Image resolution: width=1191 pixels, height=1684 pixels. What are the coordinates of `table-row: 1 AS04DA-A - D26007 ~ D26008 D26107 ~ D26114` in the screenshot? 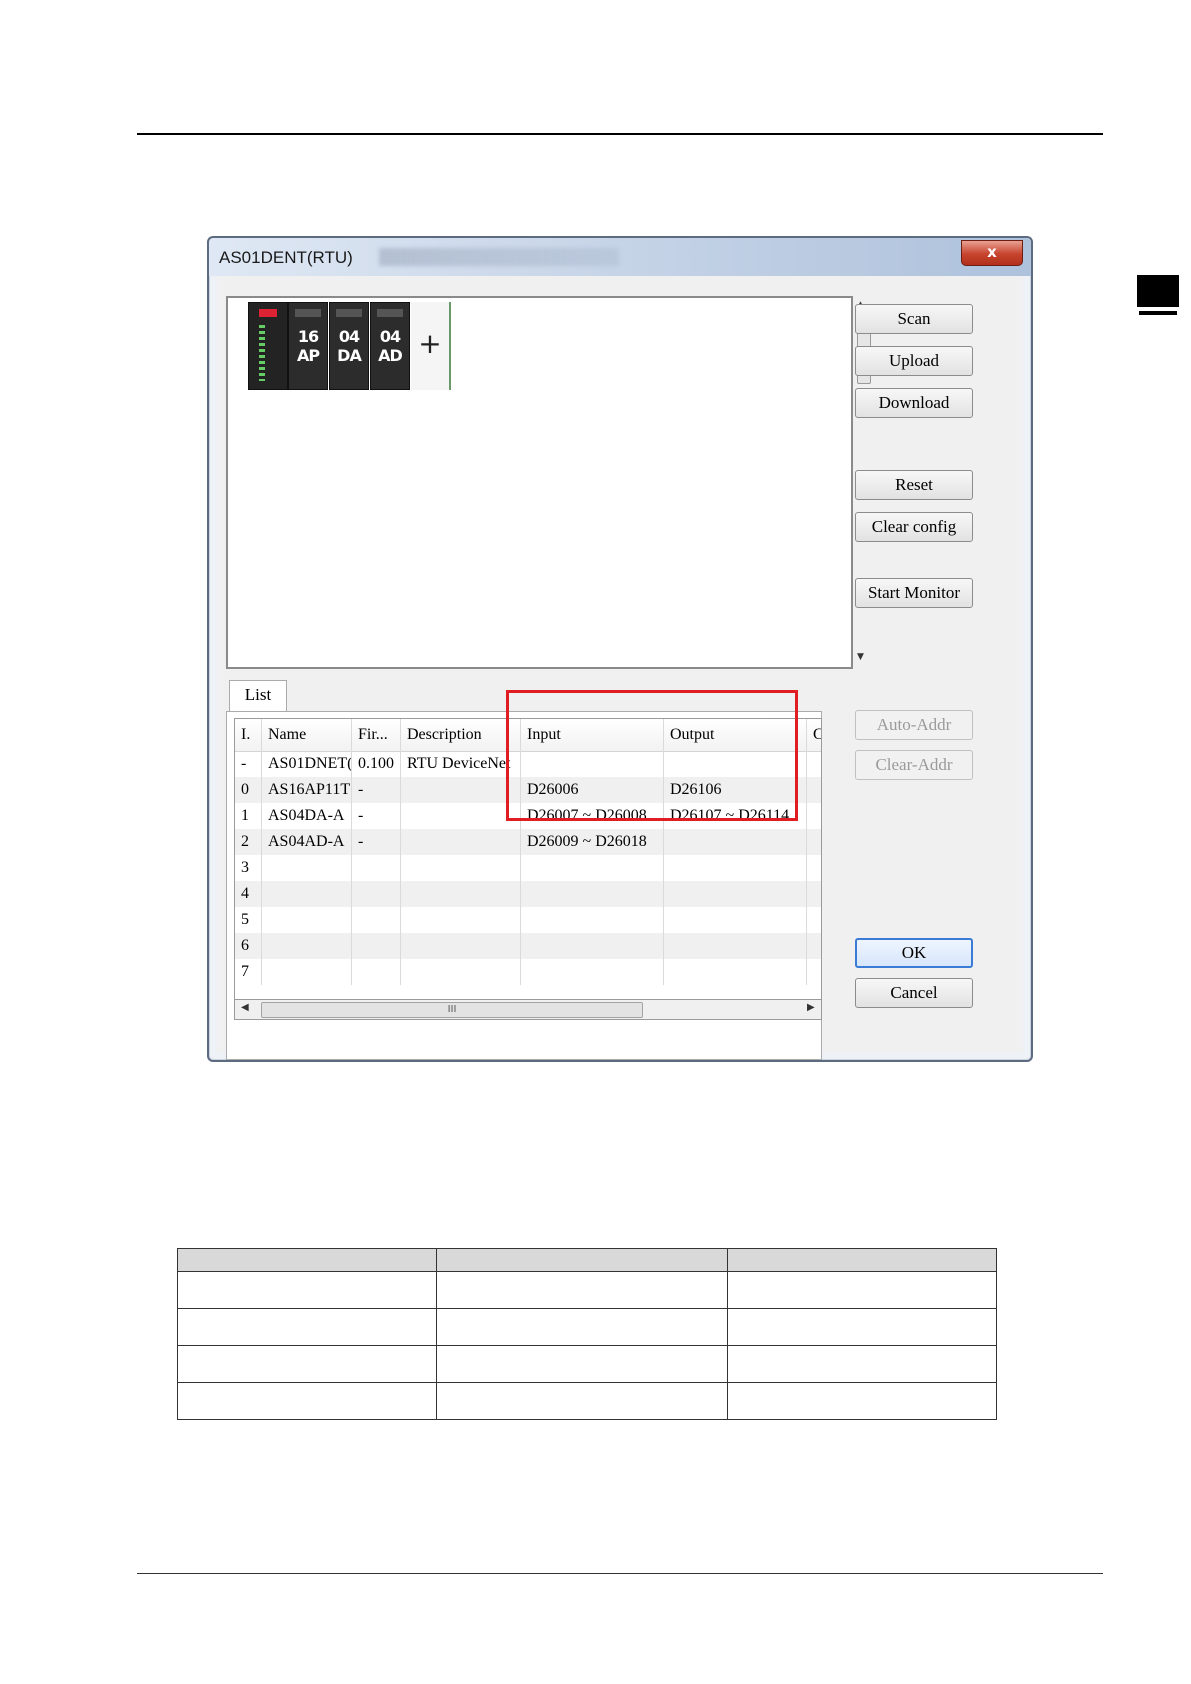 It's located at (528, 816).